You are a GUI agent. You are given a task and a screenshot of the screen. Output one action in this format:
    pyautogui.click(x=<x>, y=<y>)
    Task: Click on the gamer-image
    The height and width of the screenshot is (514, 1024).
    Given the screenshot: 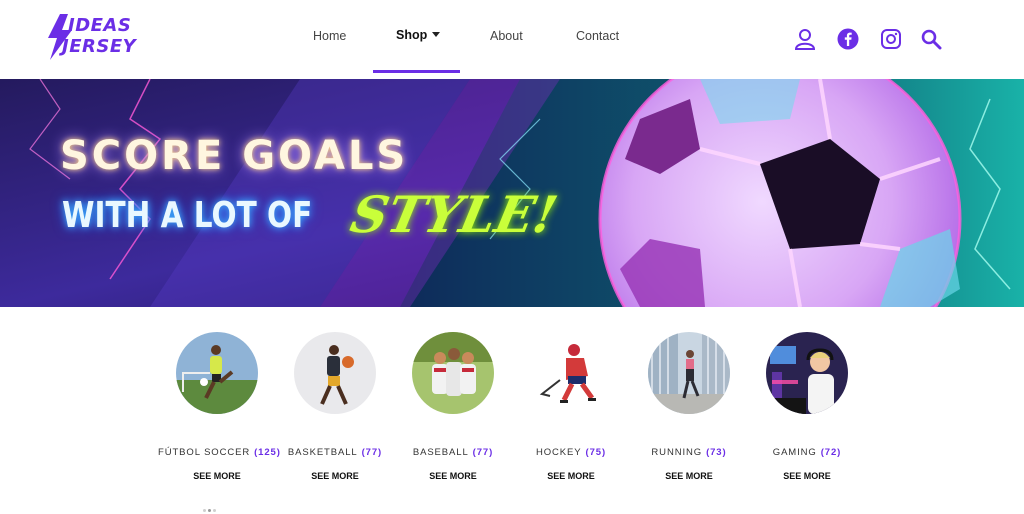 What is the action you would take?
    pyautogui.click(x=807, y=373)
    